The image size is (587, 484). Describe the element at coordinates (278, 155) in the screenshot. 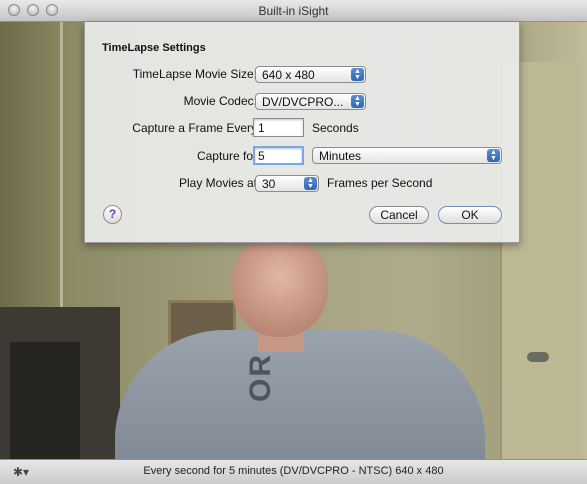

I see `capture-for-field: 5` at that location.